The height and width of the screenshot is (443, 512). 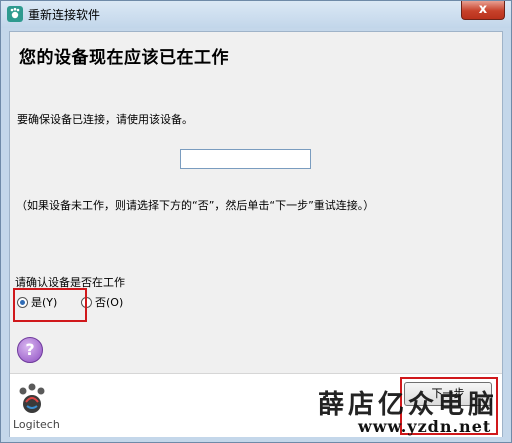 I want to click on footer-bar: Logitech 下一步 薛店亿众电脑 www.yzdn.net, so click(x=256, y=405).